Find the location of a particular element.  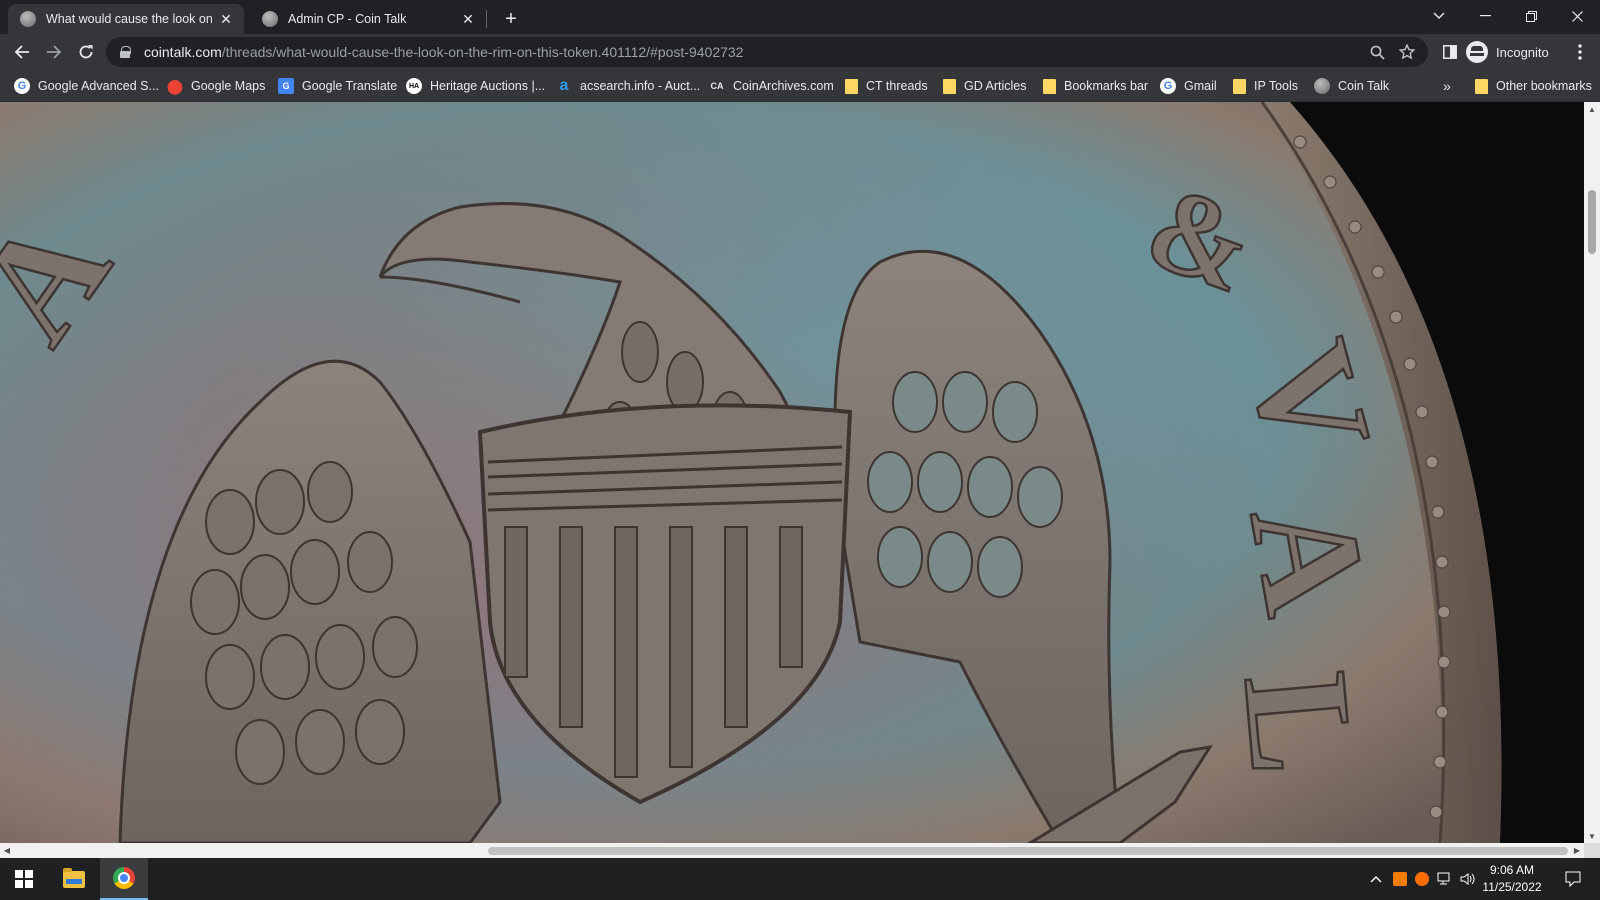

close-icon is located at coordinates (1577, 16).